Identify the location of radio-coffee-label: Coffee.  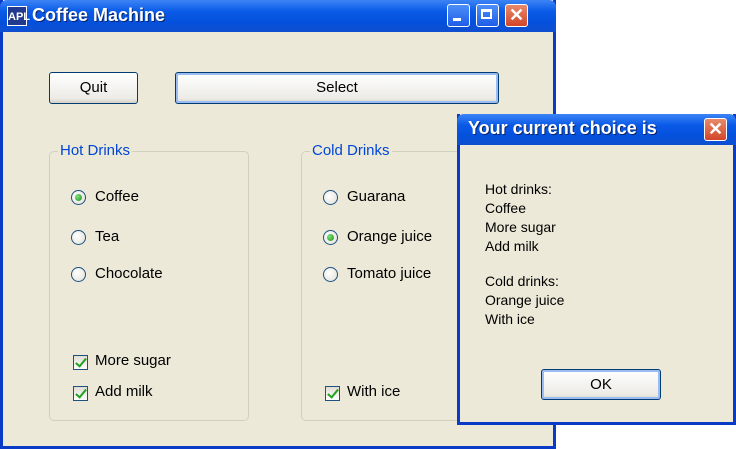
(117, 196).